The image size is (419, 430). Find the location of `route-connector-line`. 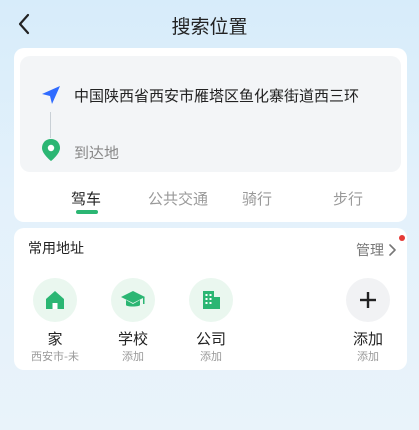

route-connector-line is located at coordinates (50, 125).